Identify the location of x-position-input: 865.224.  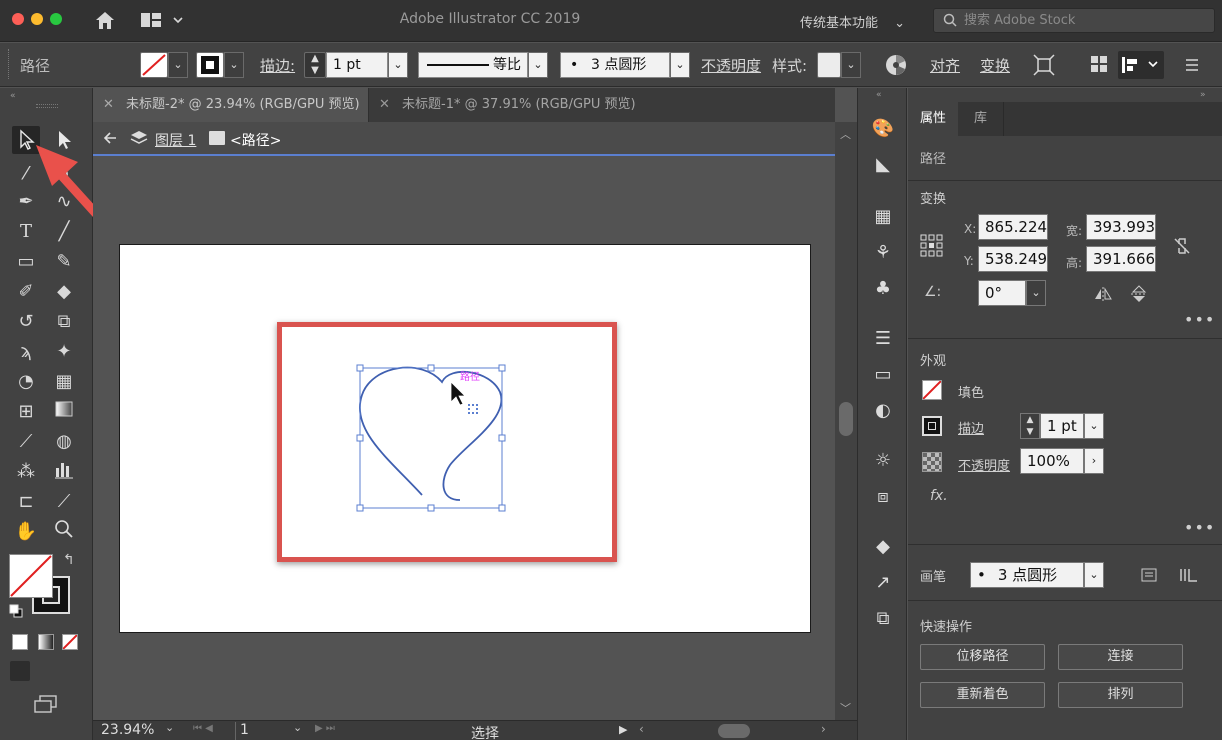
(1013, 227).